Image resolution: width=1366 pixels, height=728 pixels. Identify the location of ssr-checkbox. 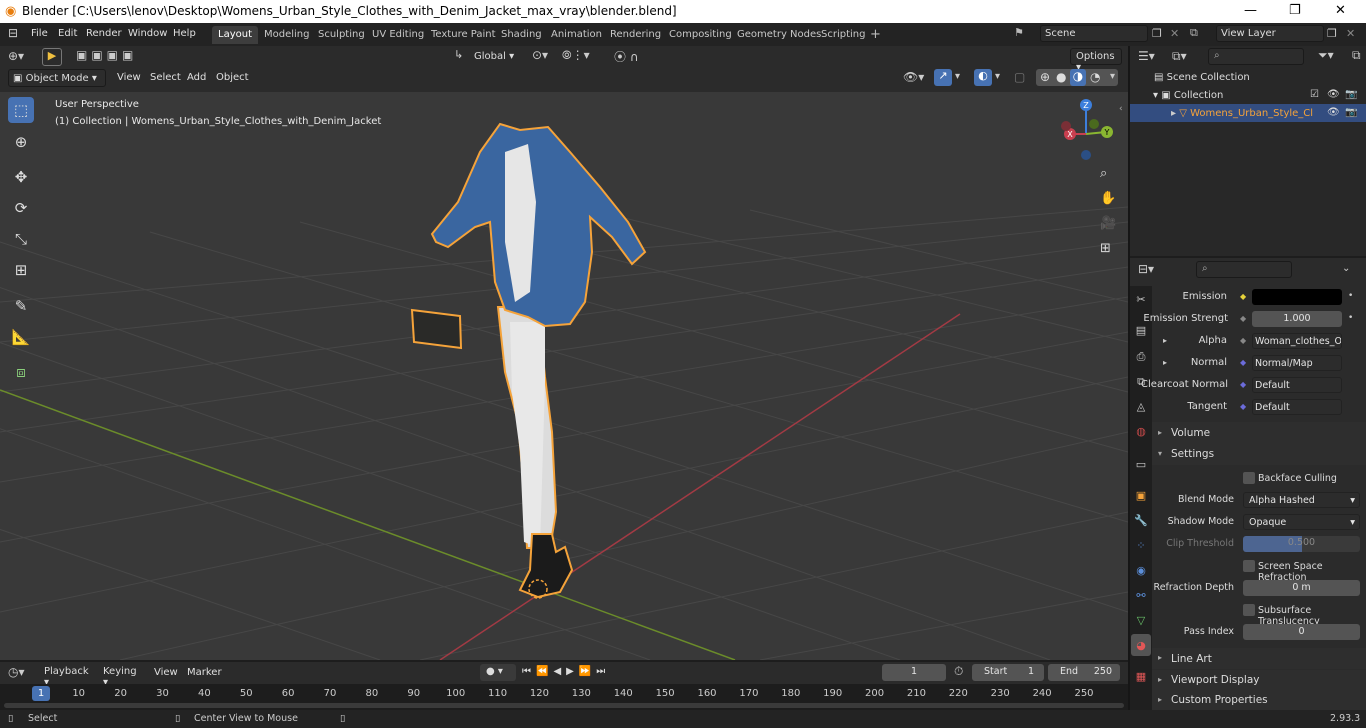
(1249, 566).